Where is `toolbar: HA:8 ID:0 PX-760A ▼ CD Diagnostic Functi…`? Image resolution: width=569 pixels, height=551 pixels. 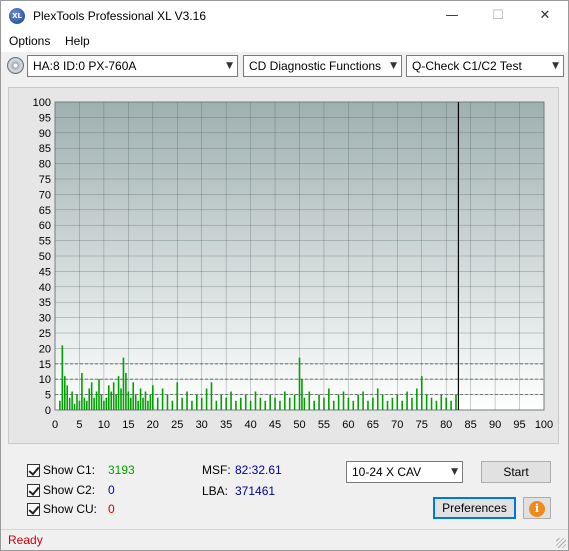
toolbar: HA:8 ID:0 PX-760A ▼ CD Diagnostic Functi… is located at coordinates (284, 66).